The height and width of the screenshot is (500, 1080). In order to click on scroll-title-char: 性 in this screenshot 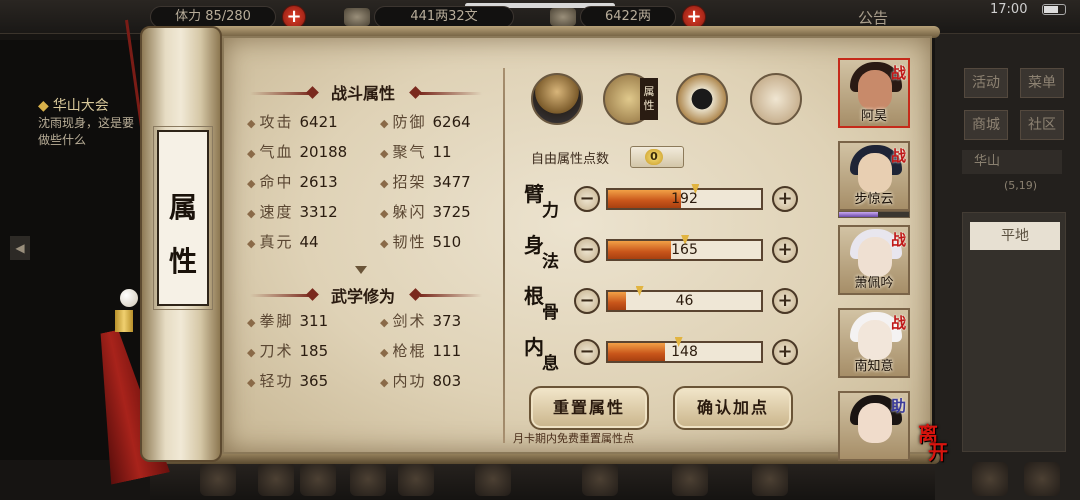, I will do `click(182, 261)`.